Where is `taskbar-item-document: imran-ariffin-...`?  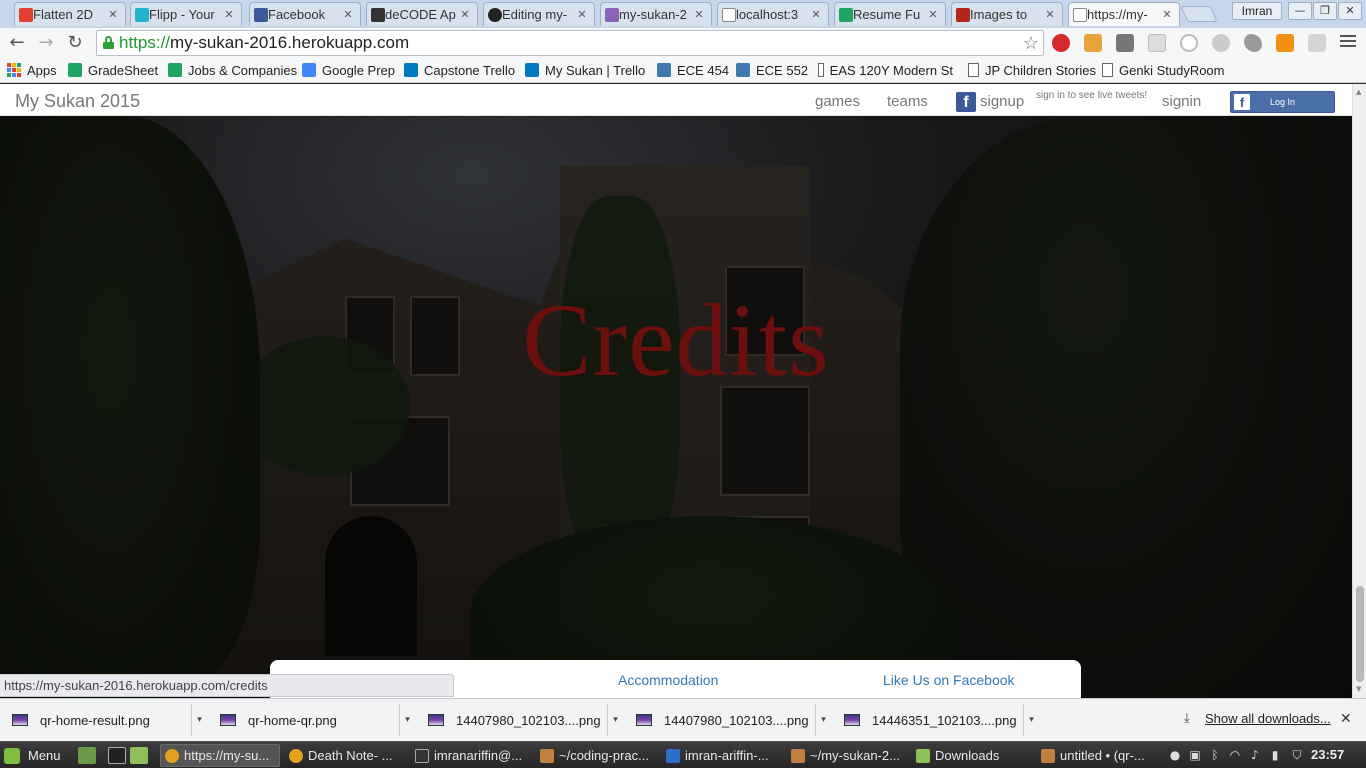 taskbar-item-document: imran-ariffin-... is located at coordinates (721, 755).